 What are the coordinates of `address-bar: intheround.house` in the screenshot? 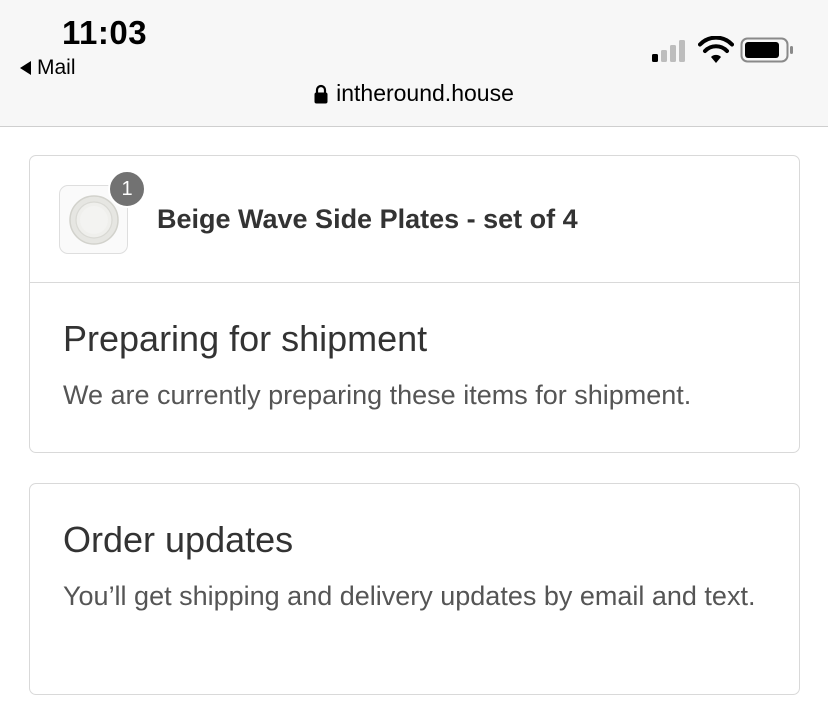 It's located at (414, 93).